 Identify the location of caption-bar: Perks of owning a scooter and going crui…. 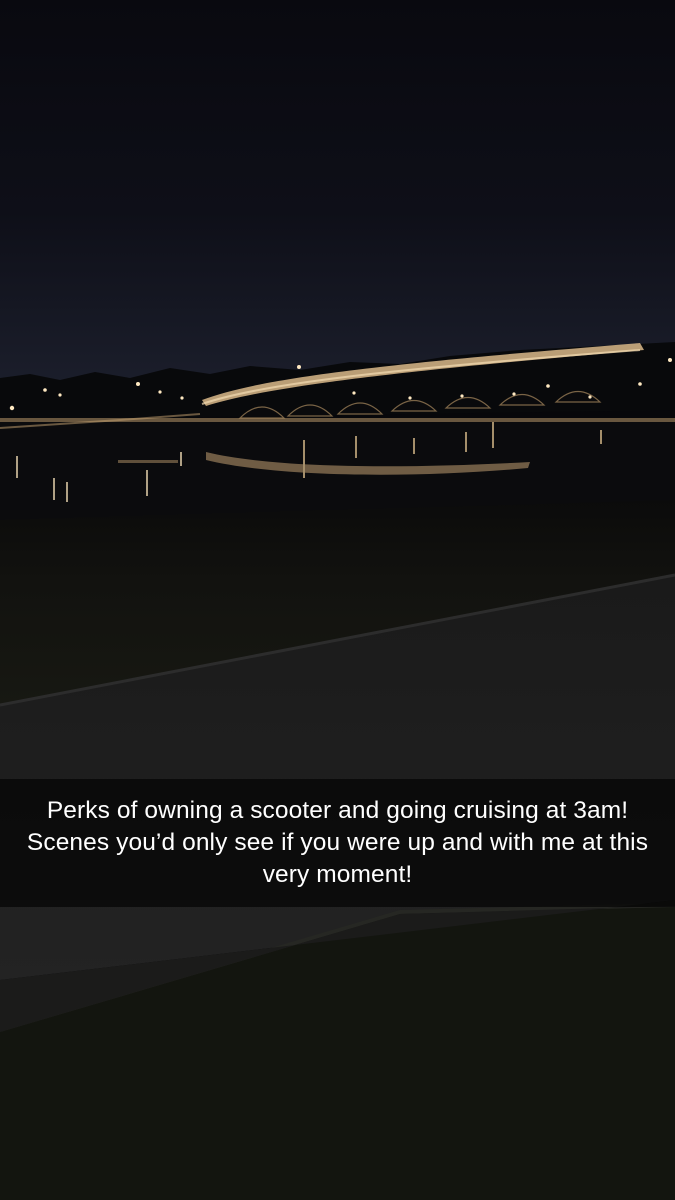
(337, 843).